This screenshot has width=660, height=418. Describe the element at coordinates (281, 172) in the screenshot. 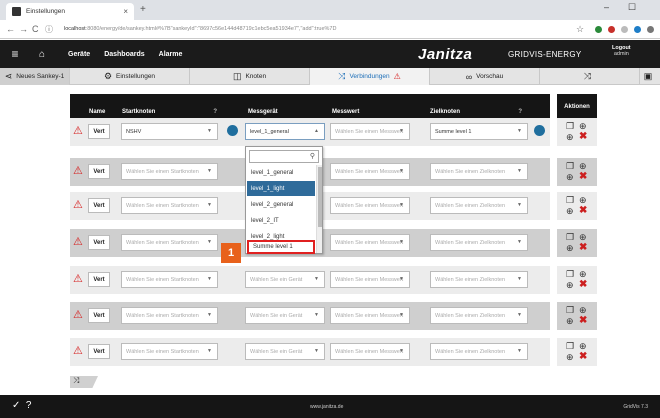

I see `dropdown-option: level_1_general` at that location.